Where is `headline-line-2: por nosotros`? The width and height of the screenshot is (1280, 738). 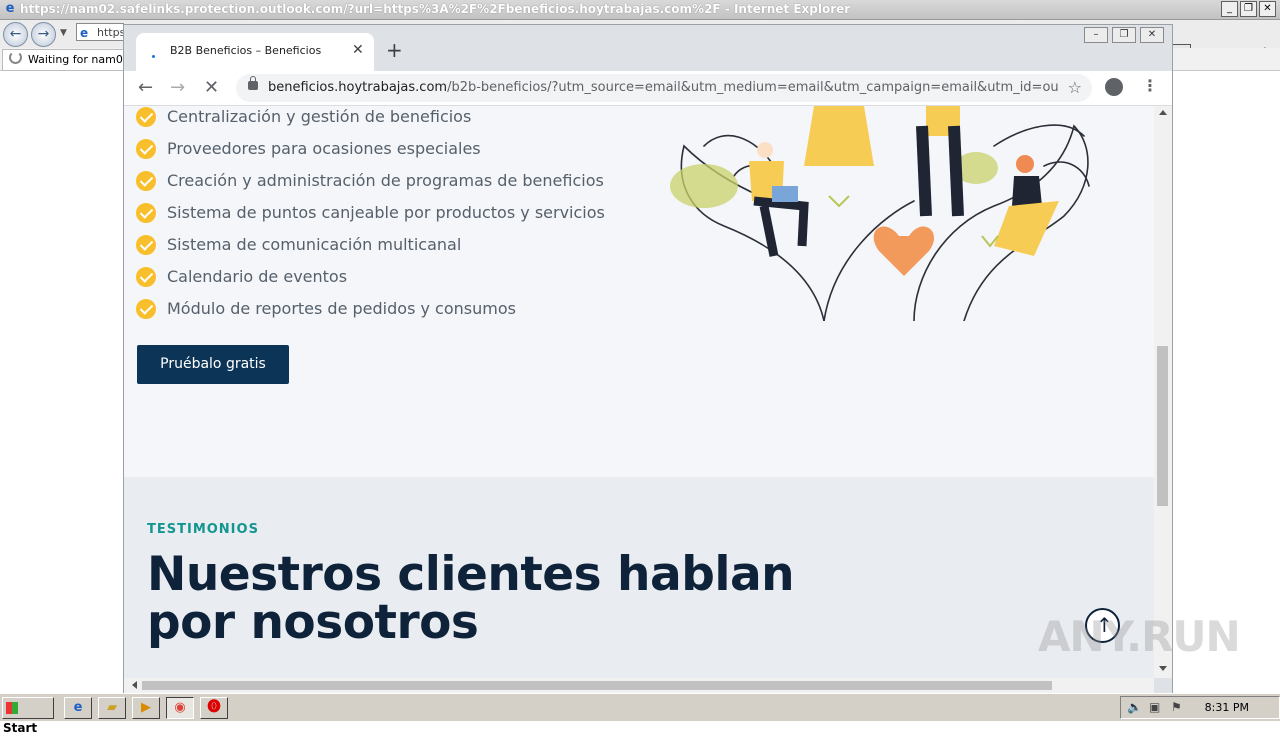 headline-line-2: por nosotros is located at coordinates (313, 622).